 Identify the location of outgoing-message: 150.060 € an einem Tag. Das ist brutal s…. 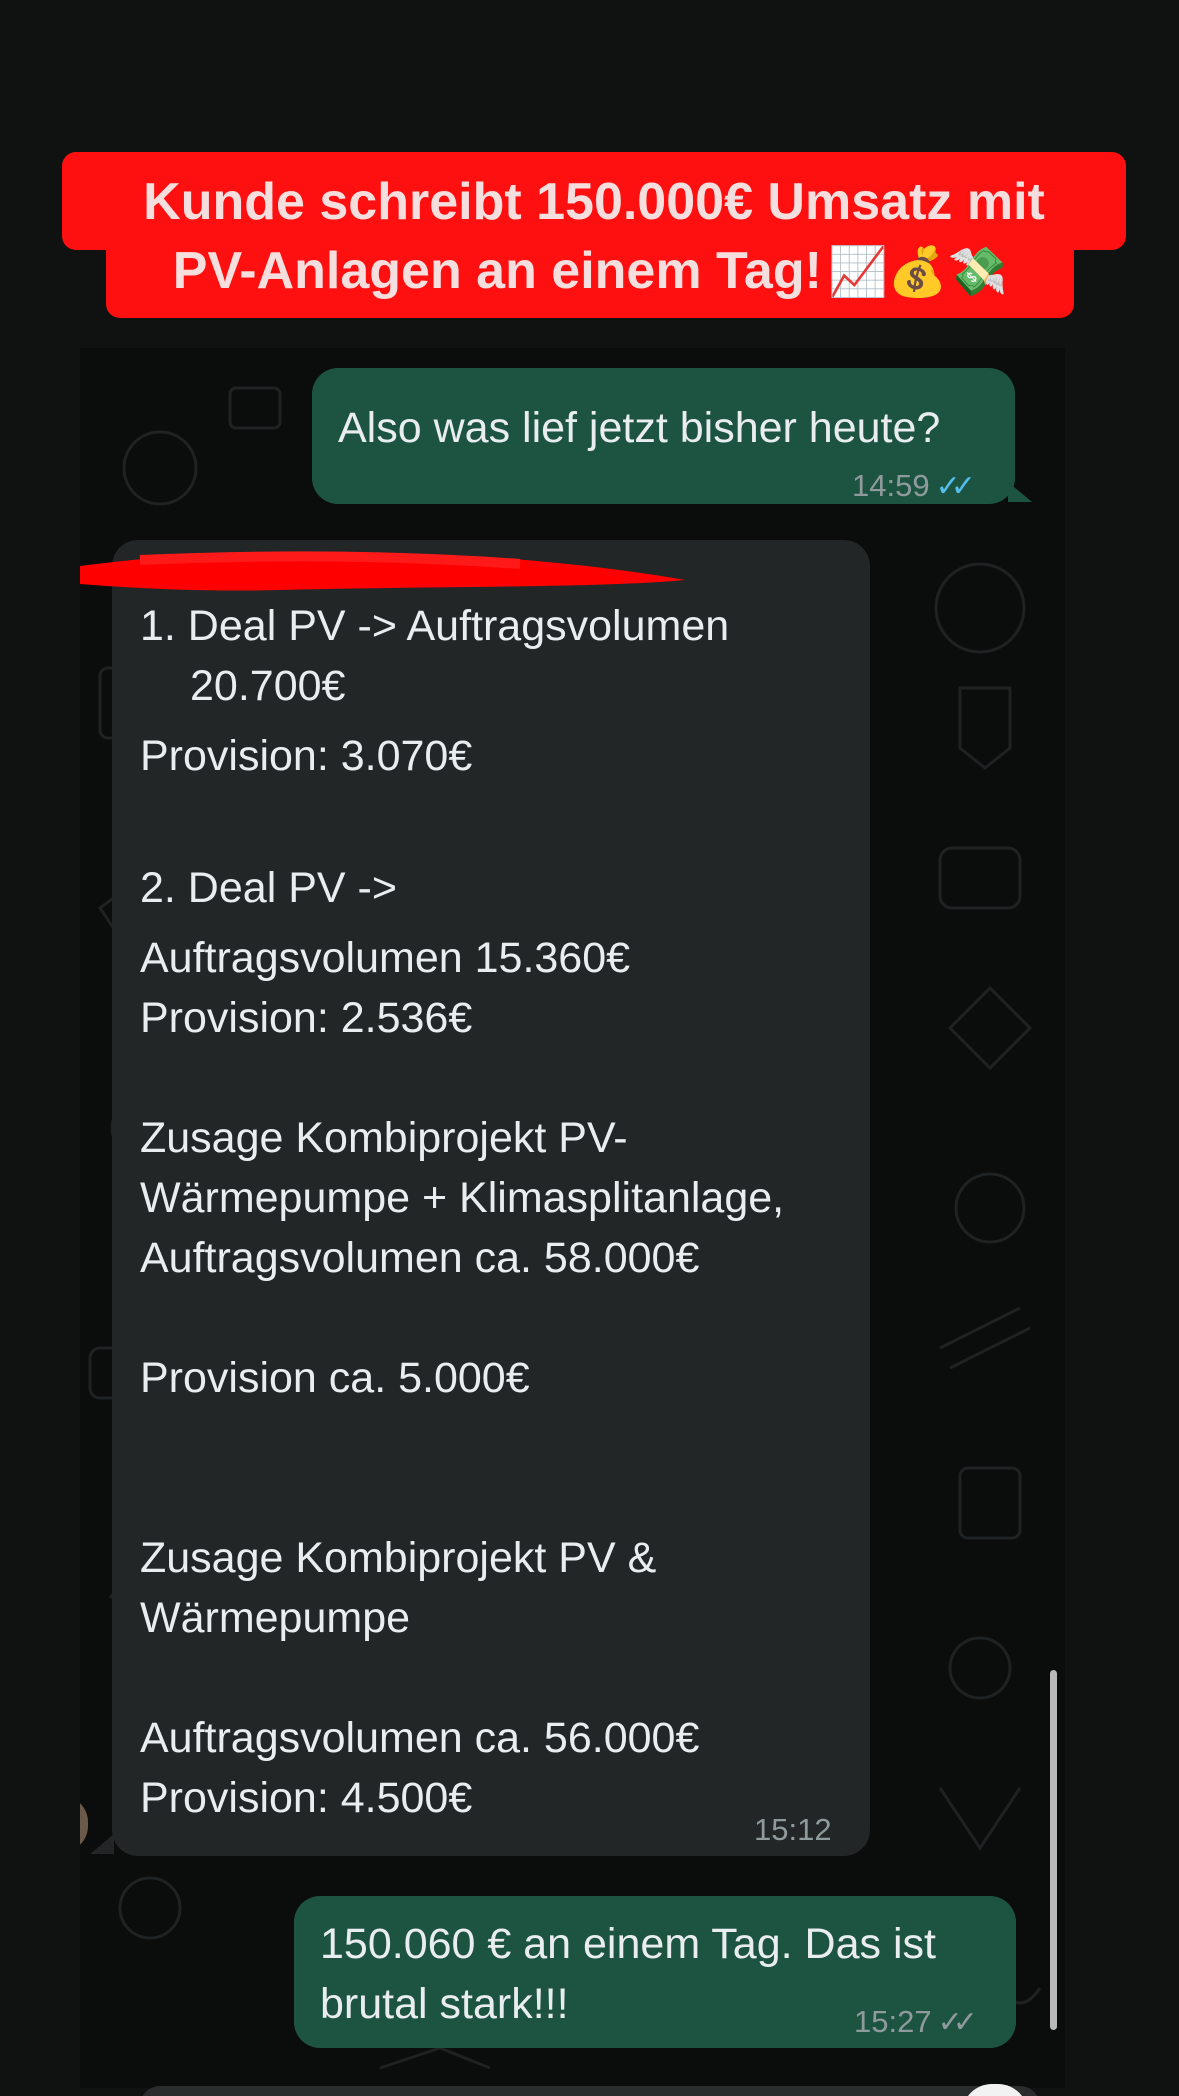
(655, 1972).